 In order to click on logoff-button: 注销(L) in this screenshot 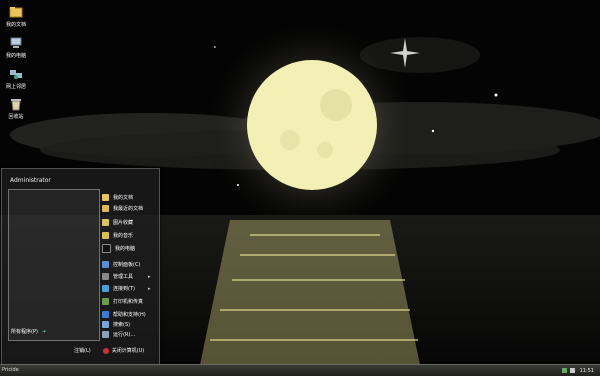, I will do `click(82, 350)`.